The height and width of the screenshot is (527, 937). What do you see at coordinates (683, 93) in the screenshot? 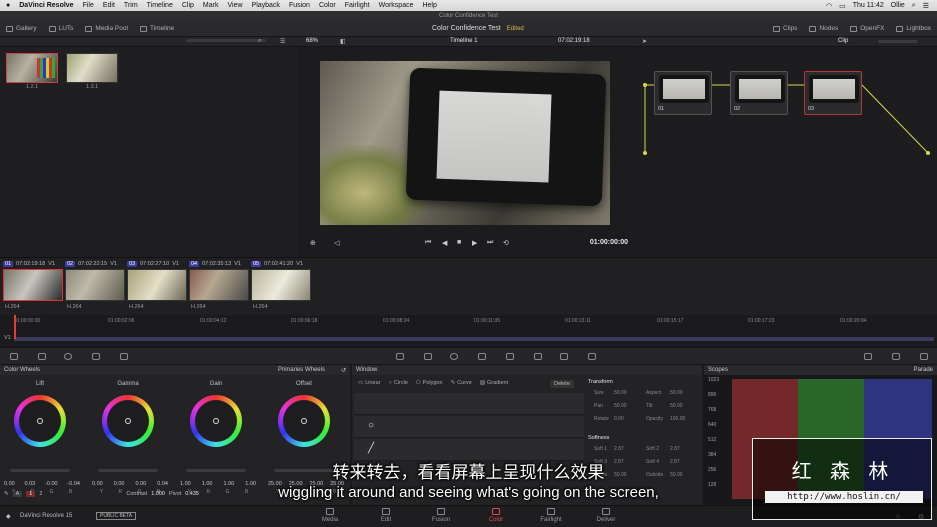
I see `node-01: 01` at bounding box center [683, 93].